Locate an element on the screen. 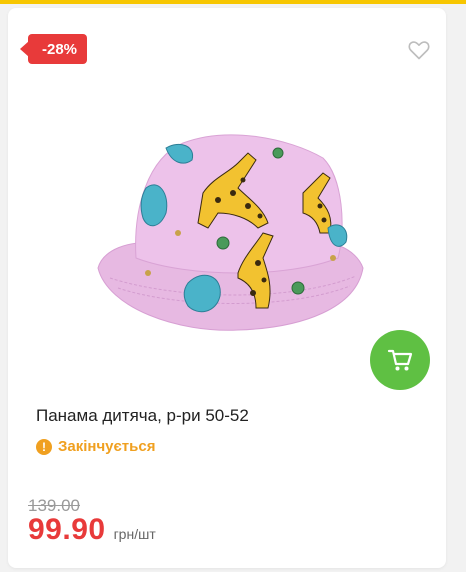 This screenshot has height=572, width=466. cart-icon is located at coordinates (400, 360).